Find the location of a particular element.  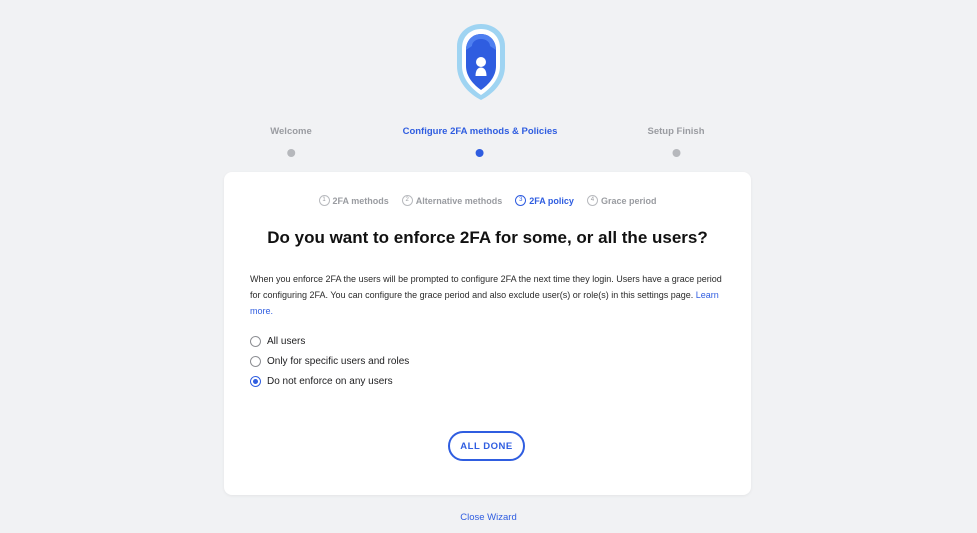

sub-step-2fa-methods: 1 2FA methods is located at coordinates (353, 200).